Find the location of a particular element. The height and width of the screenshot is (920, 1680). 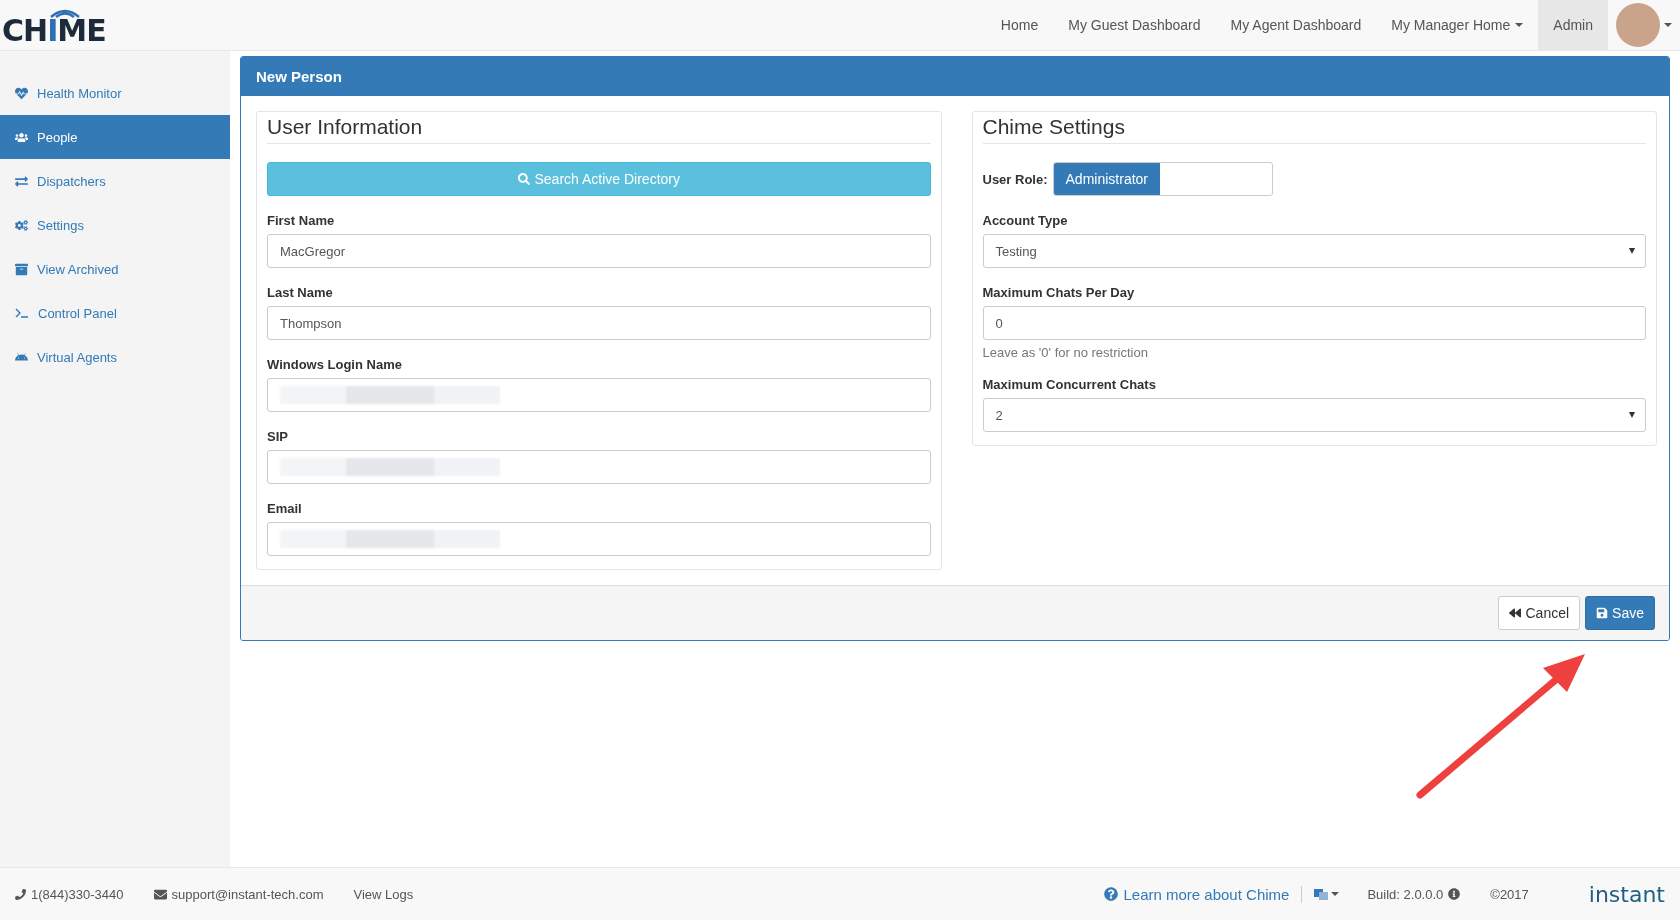

heartbeat-icon is located at coordinates (21, 93).